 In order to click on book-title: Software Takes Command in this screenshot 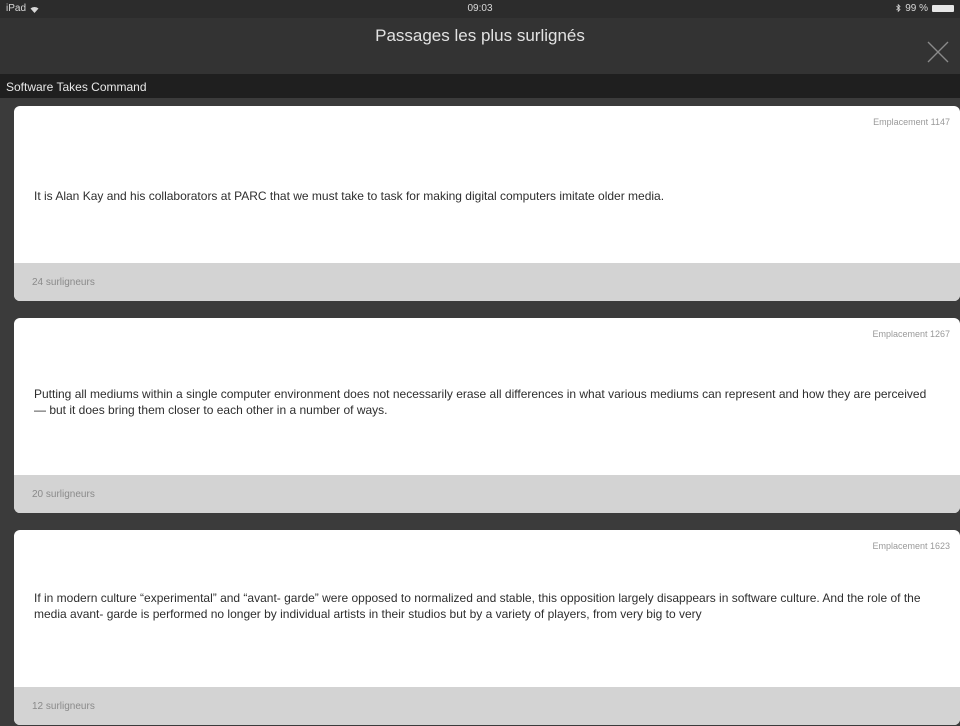, I will do `click(76, 87)`.